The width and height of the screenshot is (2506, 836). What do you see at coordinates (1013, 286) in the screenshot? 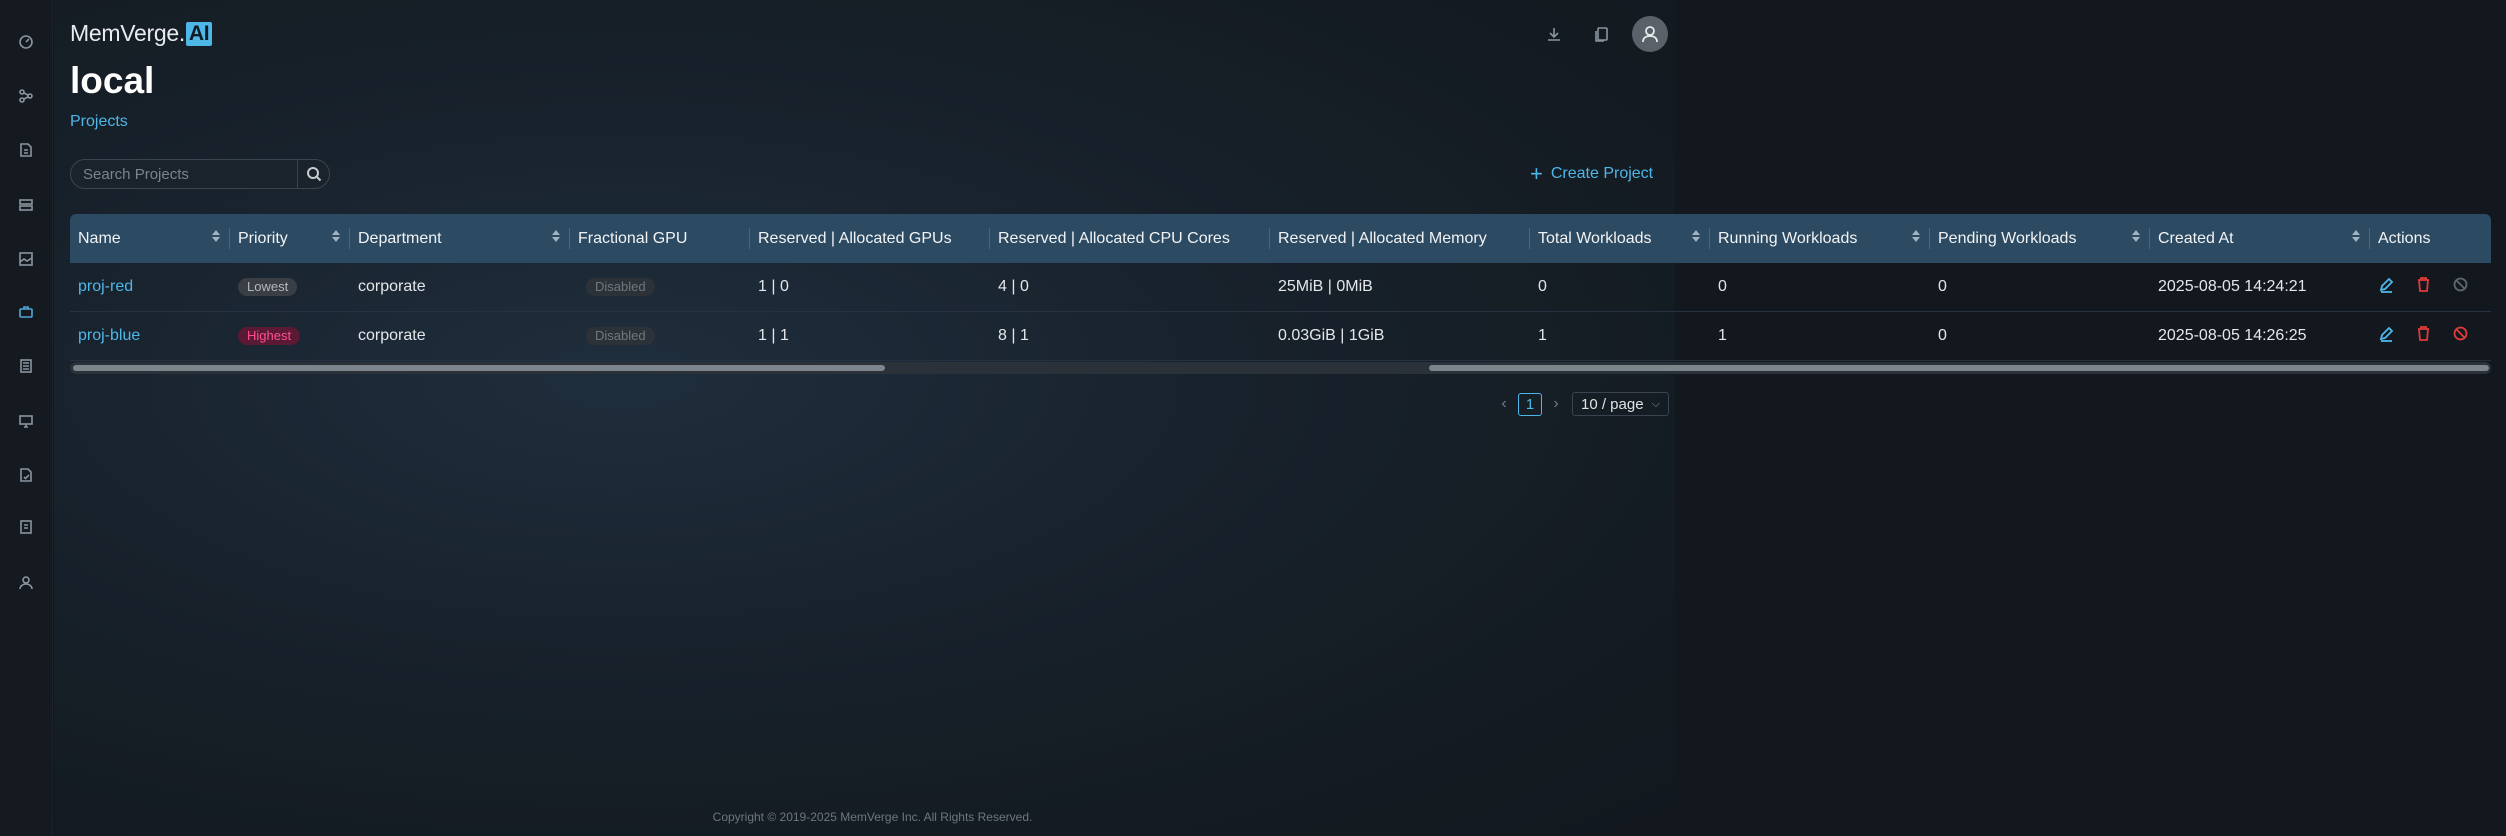
I see `cell-cpu: 4 | 0` at bounding box center [1013, 286].